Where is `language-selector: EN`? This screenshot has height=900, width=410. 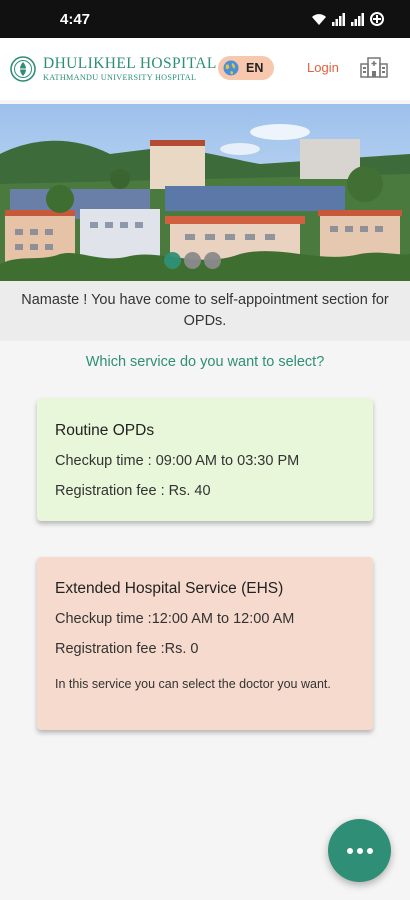
language-selector: EN is located at coordinates (246, 68).